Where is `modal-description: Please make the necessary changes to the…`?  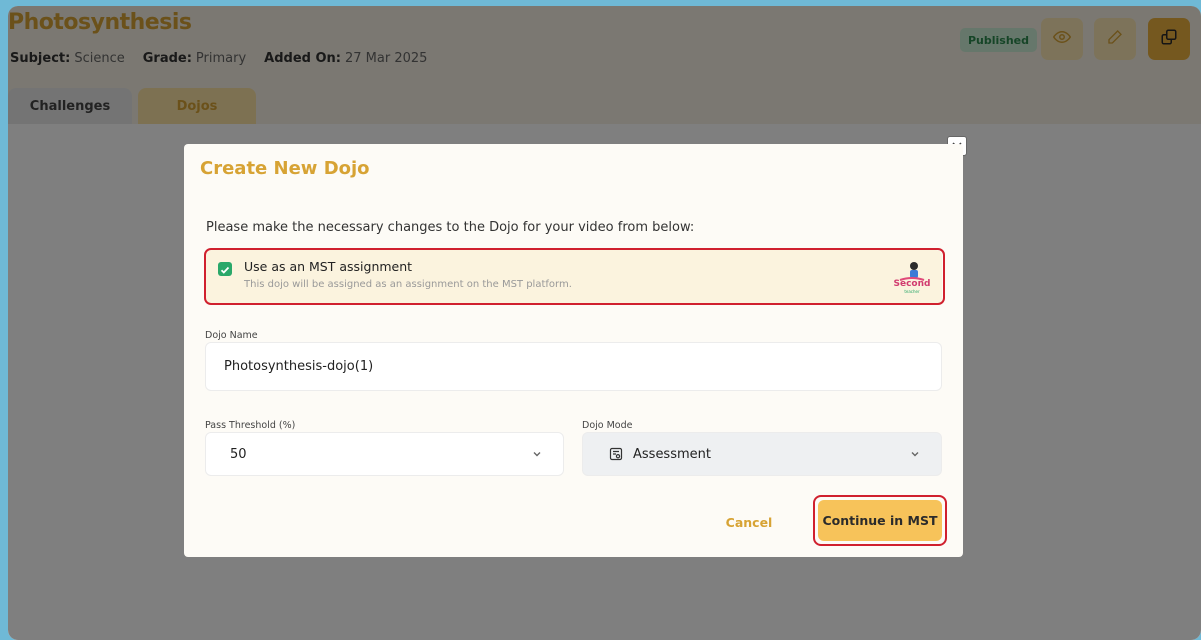
modal-description: Please make the necessary changes to the… is located at coordinates (450, 227).